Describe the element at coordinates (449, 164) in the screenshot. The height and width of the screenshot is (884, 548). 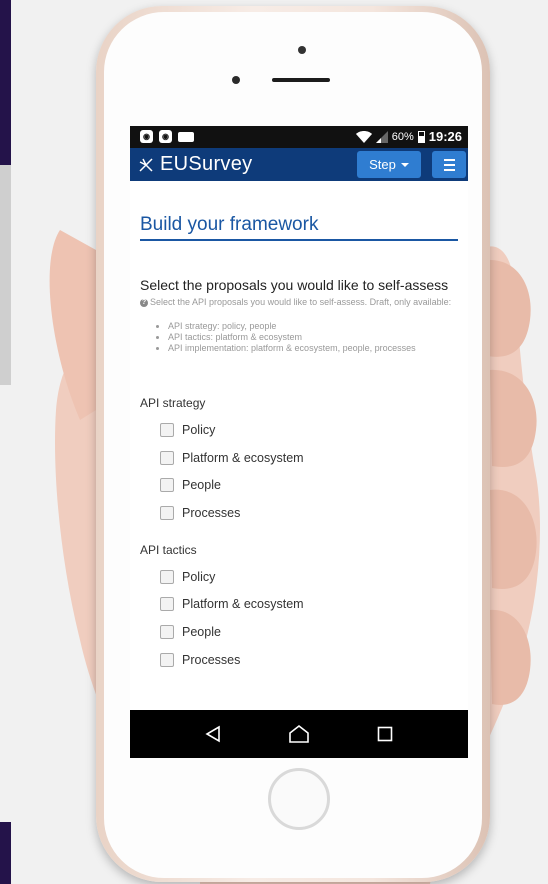
I see `menu-button` at that location.